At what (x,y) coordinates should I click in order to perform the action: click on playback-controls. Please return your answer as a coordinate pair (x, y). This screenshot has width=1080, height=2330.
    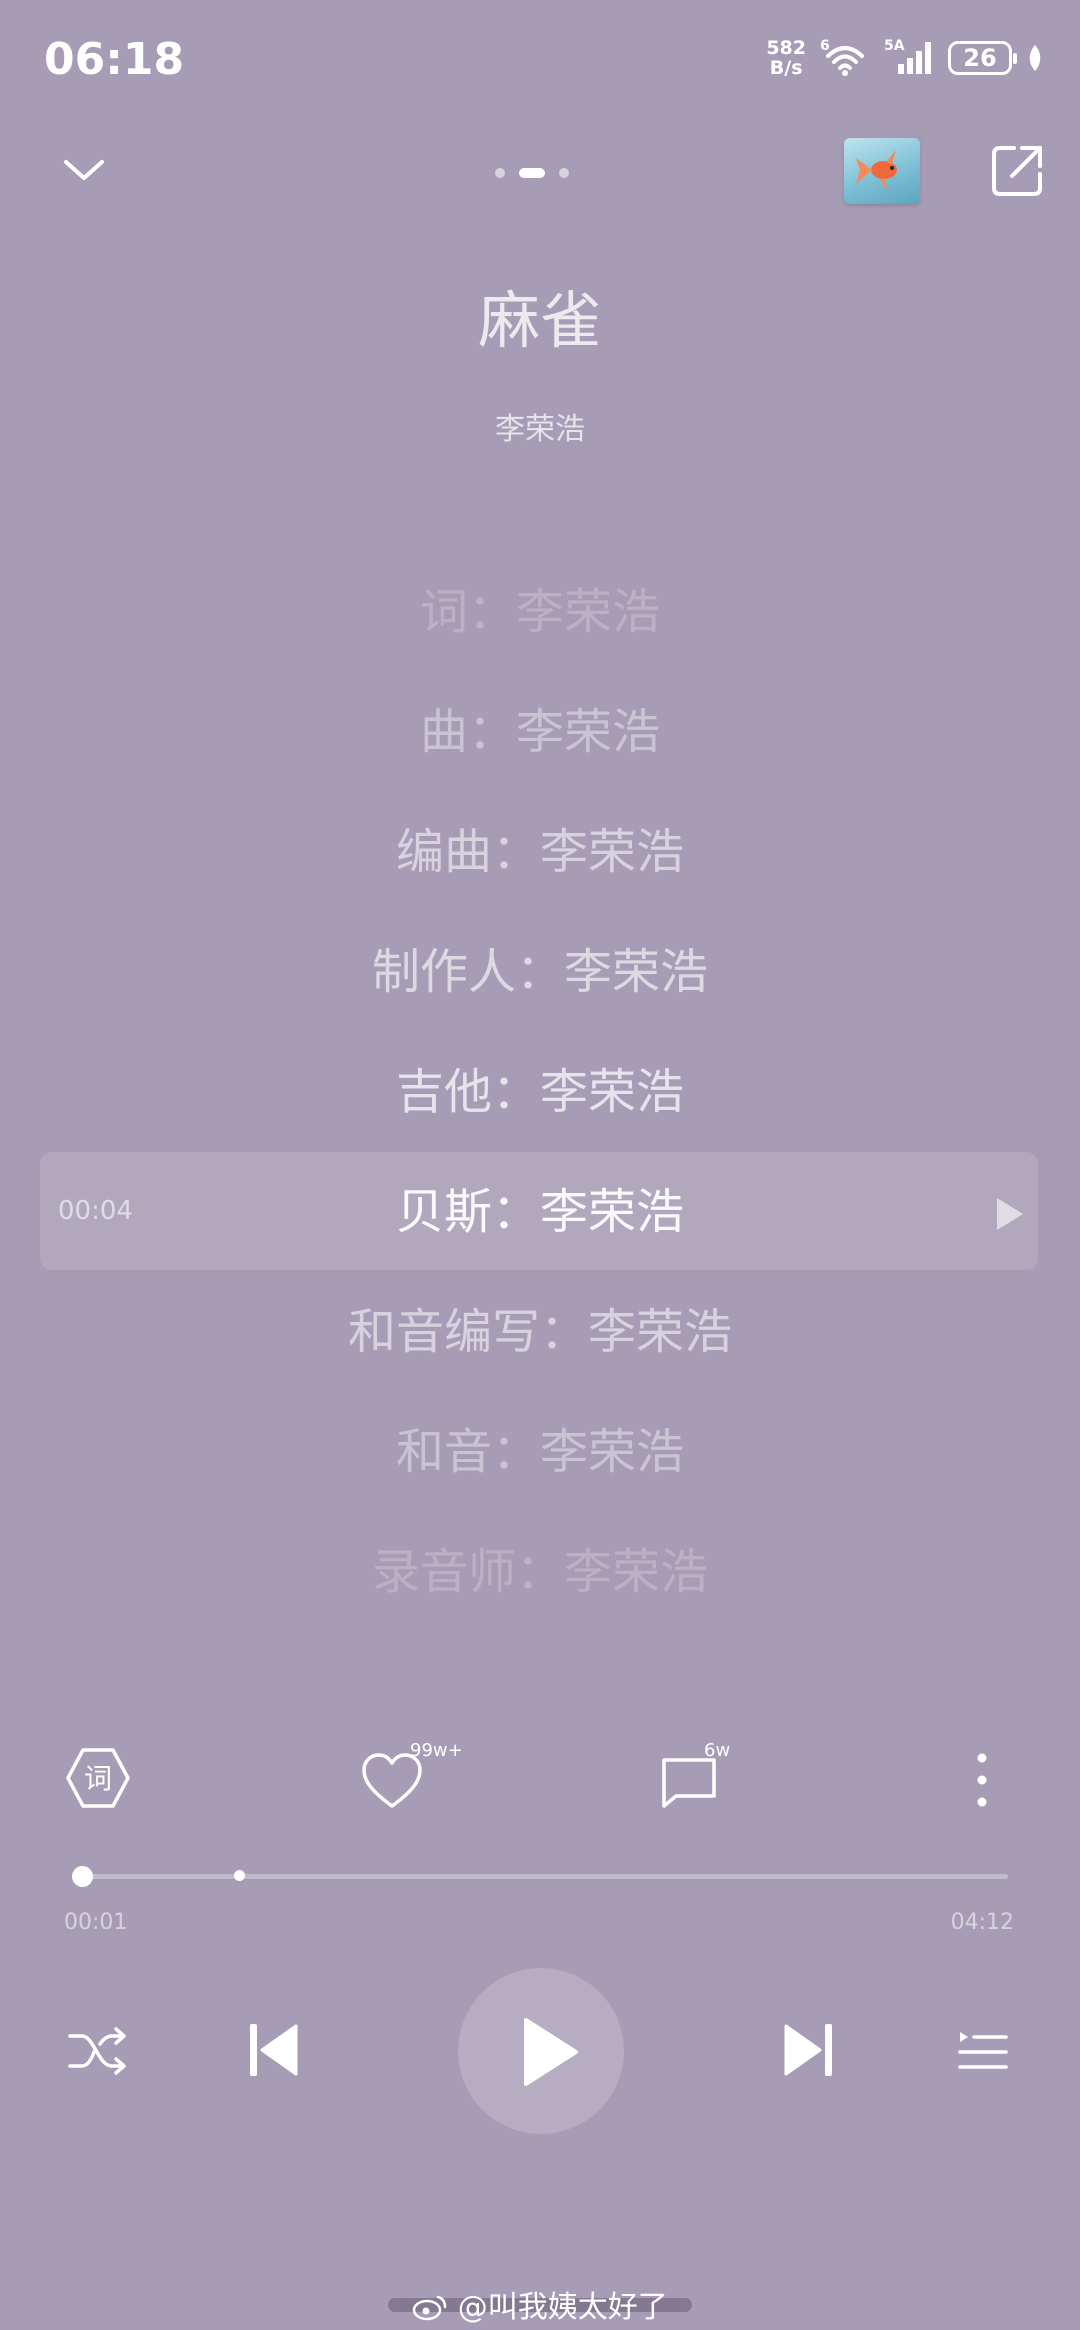
    Looking at the image, I should click on (540, 2053).